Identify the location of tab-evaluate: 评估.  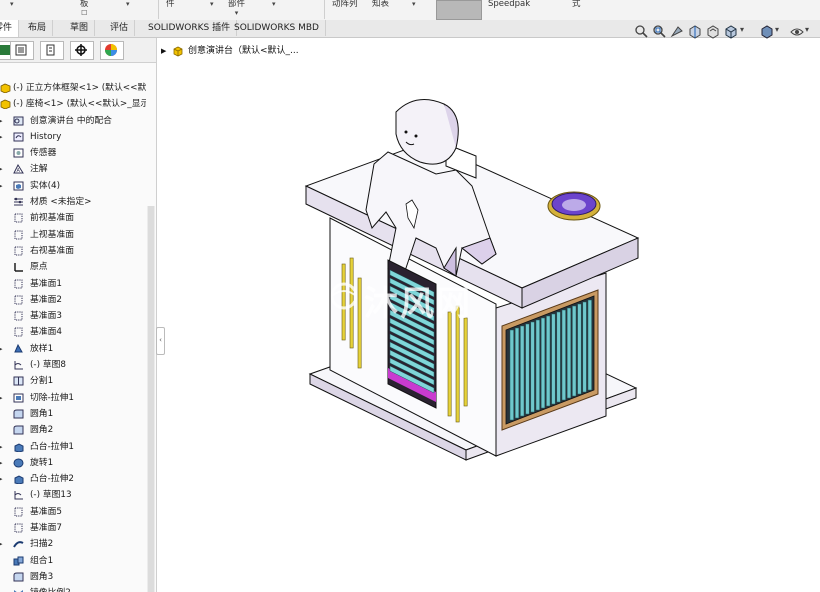
(120, 28).